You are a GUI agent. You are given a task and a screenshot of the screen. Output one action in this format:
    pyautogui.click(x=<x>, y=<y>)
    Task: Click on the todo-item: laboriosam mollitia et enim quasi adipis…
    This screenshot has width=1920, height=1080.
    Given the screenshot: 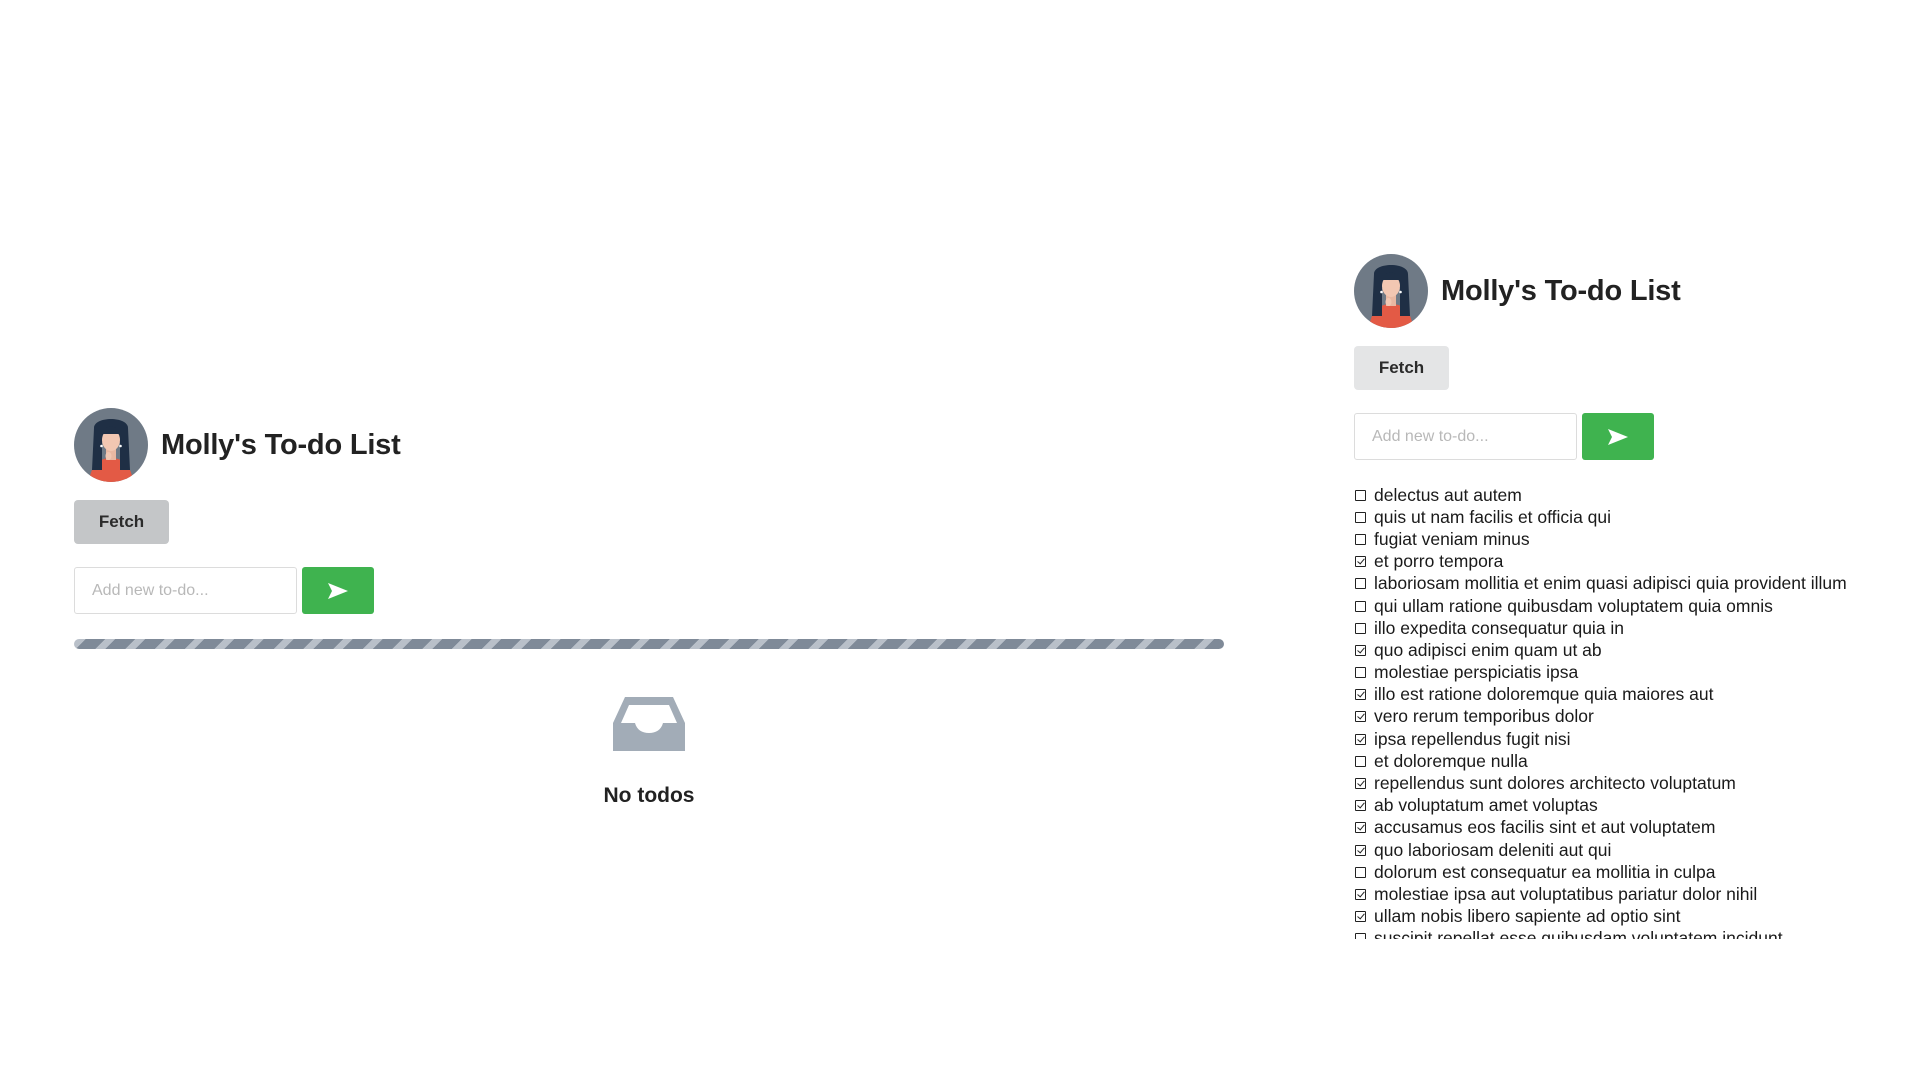 What is the action you would take?
    pyautogui.click(x=1634, y=584)
    